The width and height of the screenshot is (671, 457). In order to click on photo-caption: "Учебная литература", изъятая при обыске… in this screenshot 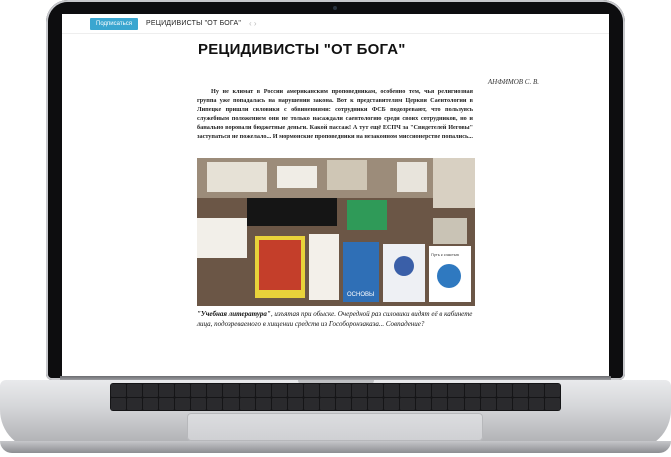, I will do `click(337, 320)`.